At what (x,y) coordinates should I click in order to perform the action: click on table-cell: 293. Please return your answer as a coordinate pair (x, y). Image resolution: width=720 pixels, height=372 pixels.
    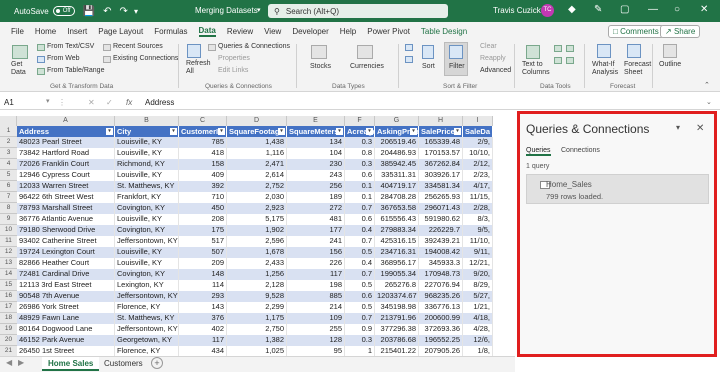
    Looking at the image, I should click on (203, 296).